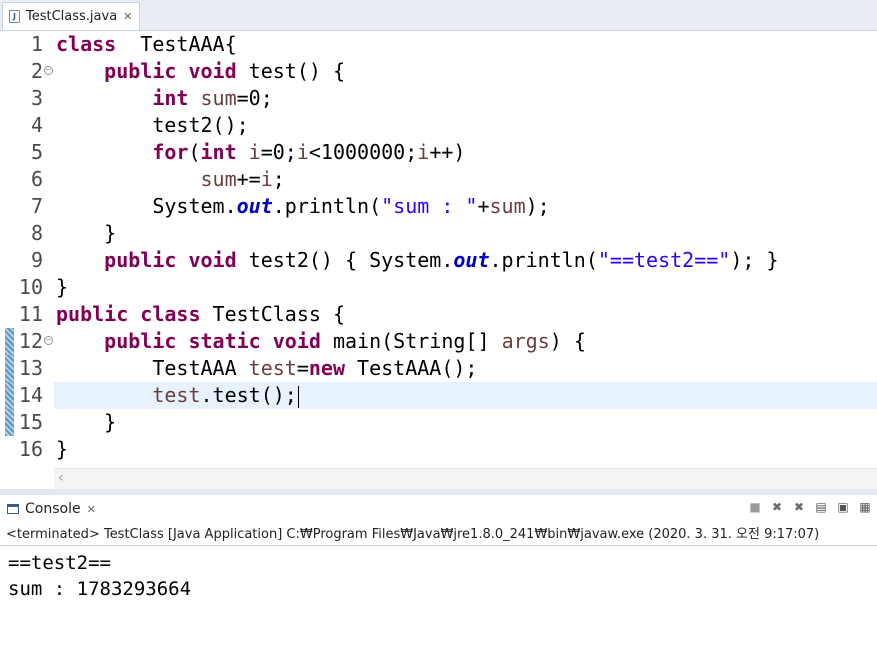  Describe the element at coordinates (821, 507) in the screenshot. I see `scroll-lock-button: ▤` at that location.